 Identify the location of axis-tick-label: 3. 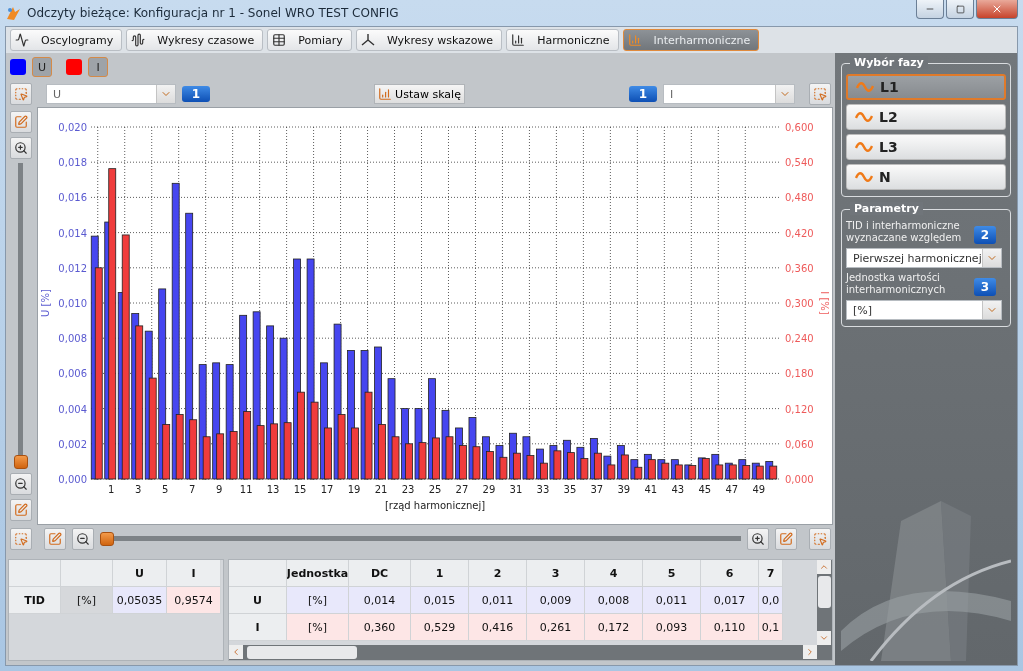
(138, 489).